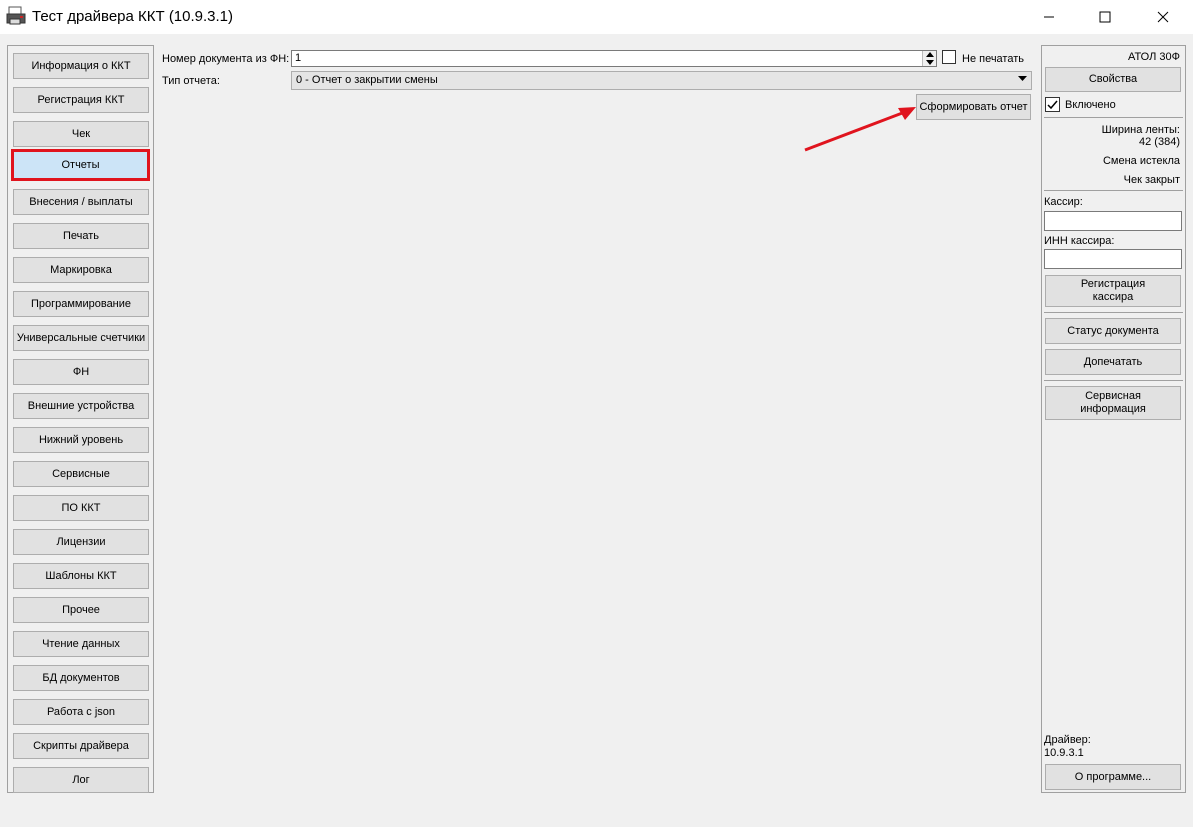  I want to click on nav-fn-button: ФН, so click(81, 372).